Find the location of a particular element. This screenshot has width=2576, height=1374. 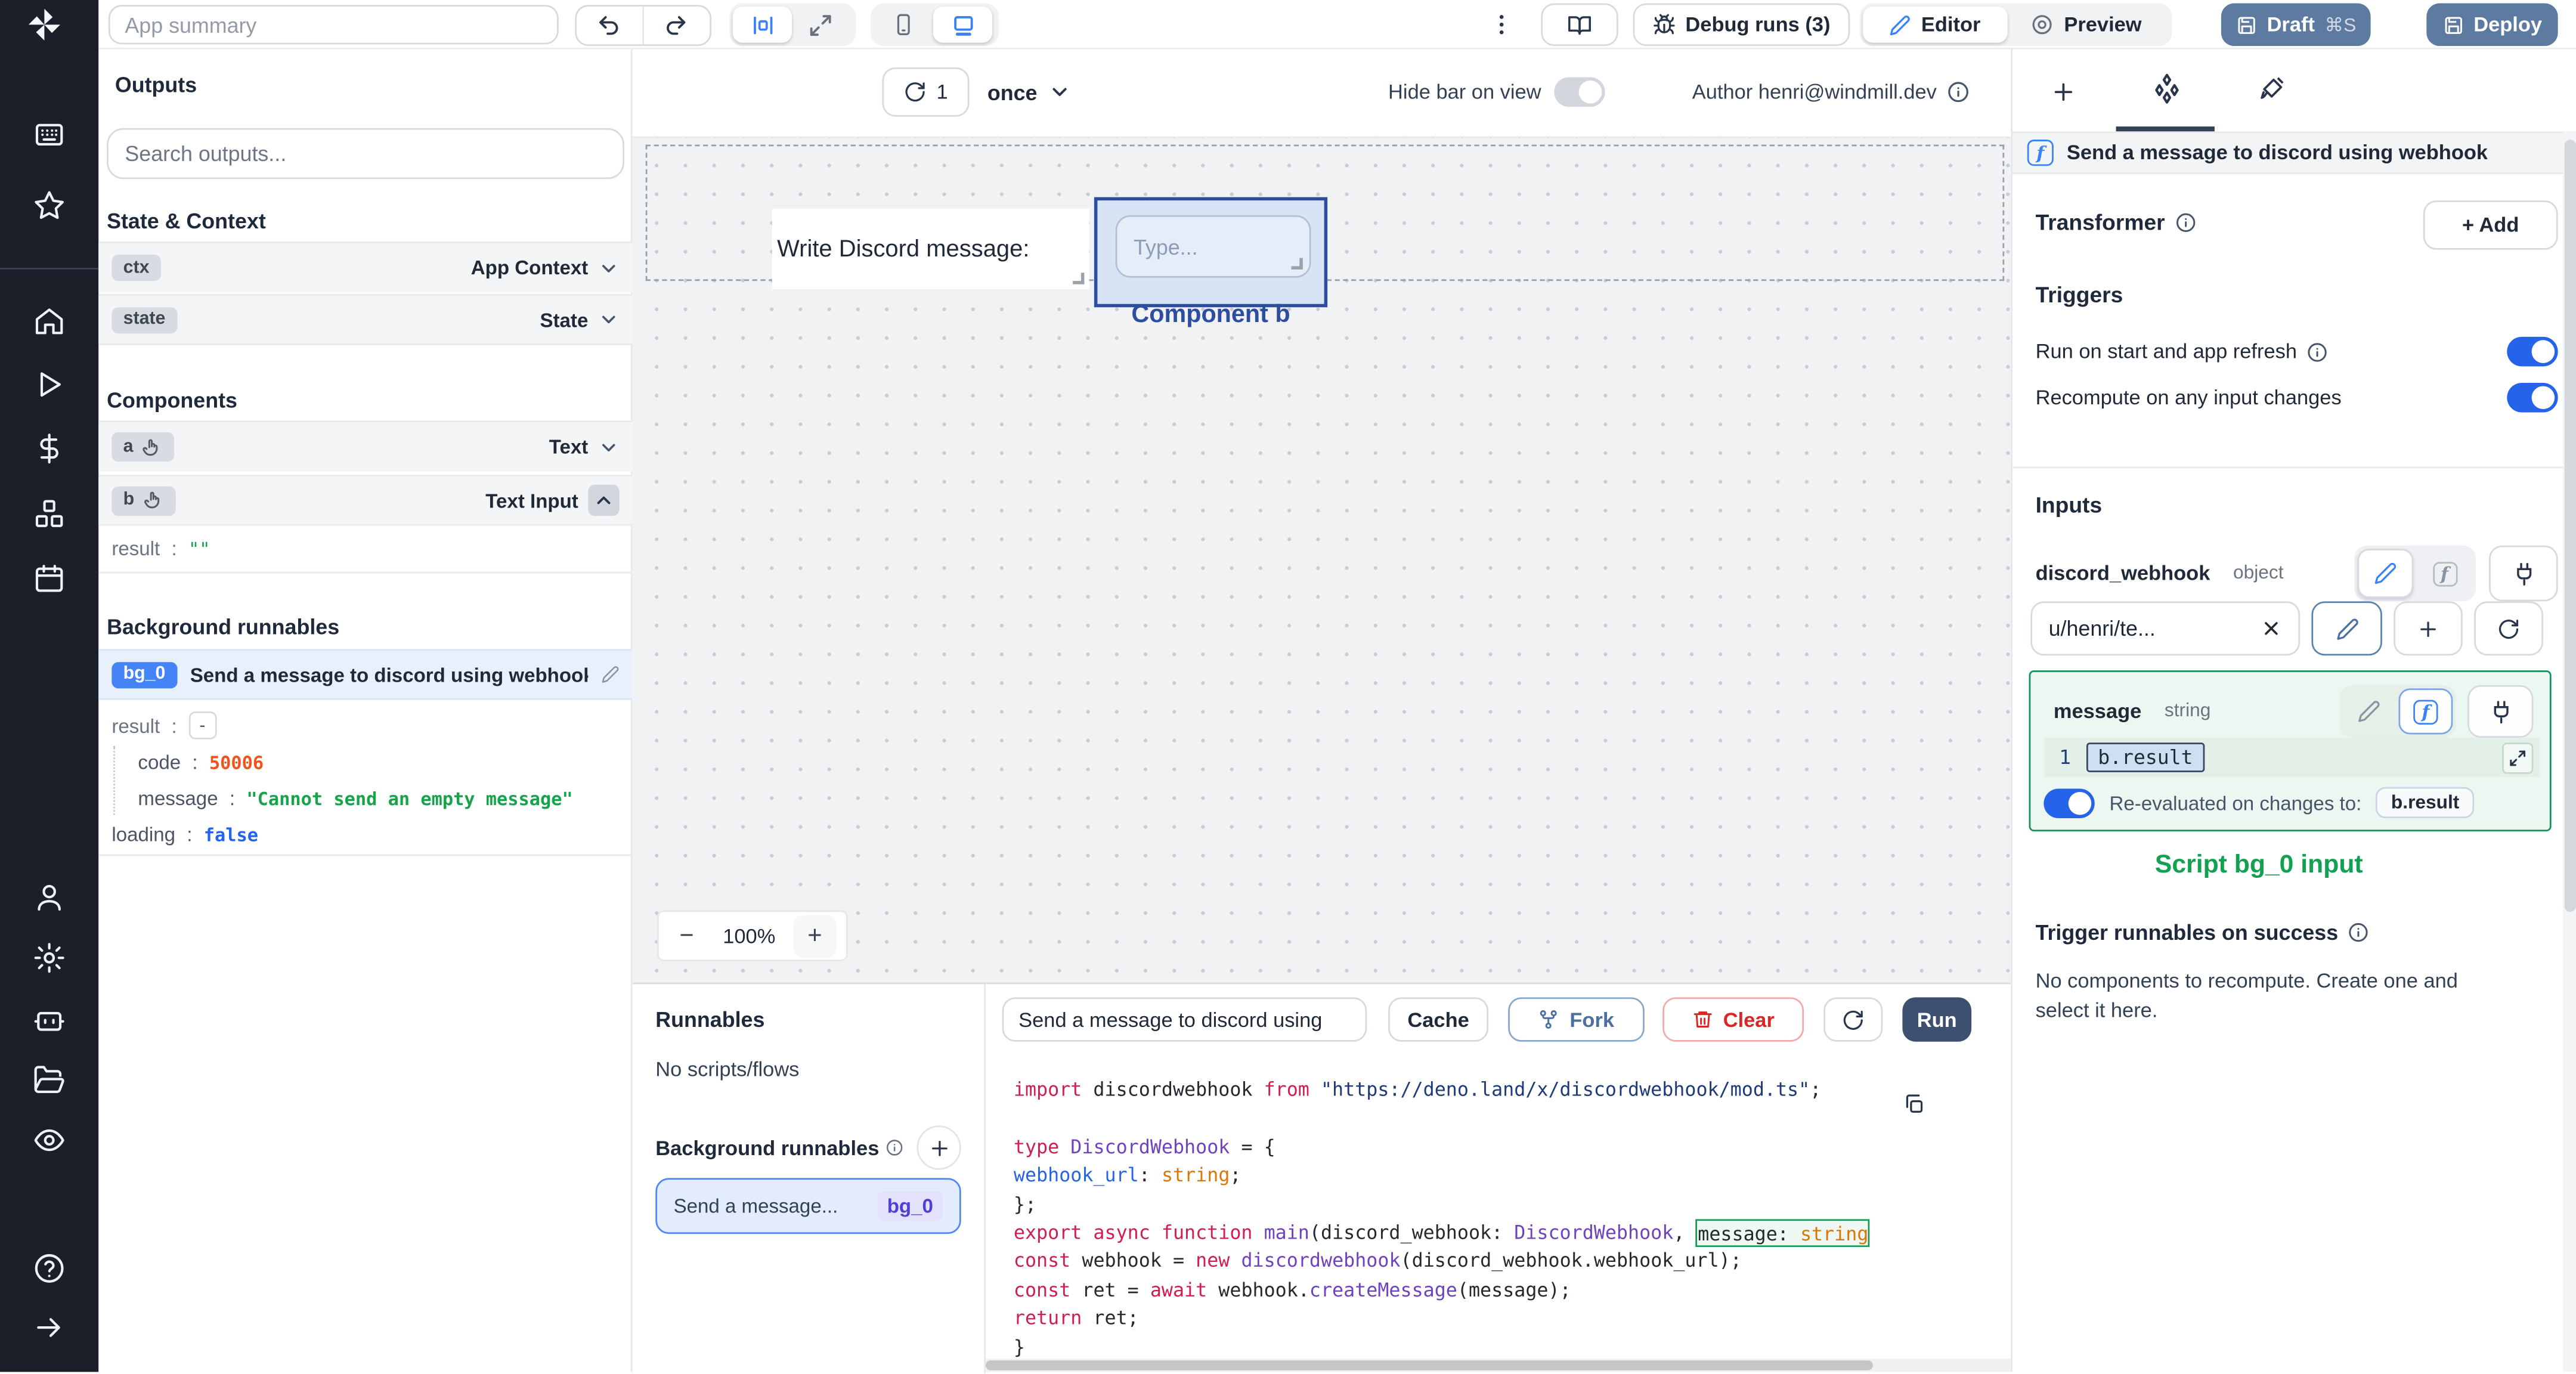

debug-runs-button: Debug runs (3) is located at coordinates (1741, 25).